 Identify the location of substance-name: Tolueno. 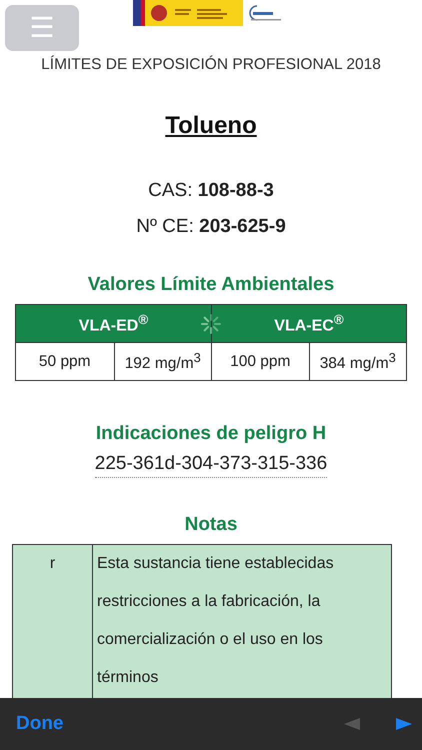
(211, 126).